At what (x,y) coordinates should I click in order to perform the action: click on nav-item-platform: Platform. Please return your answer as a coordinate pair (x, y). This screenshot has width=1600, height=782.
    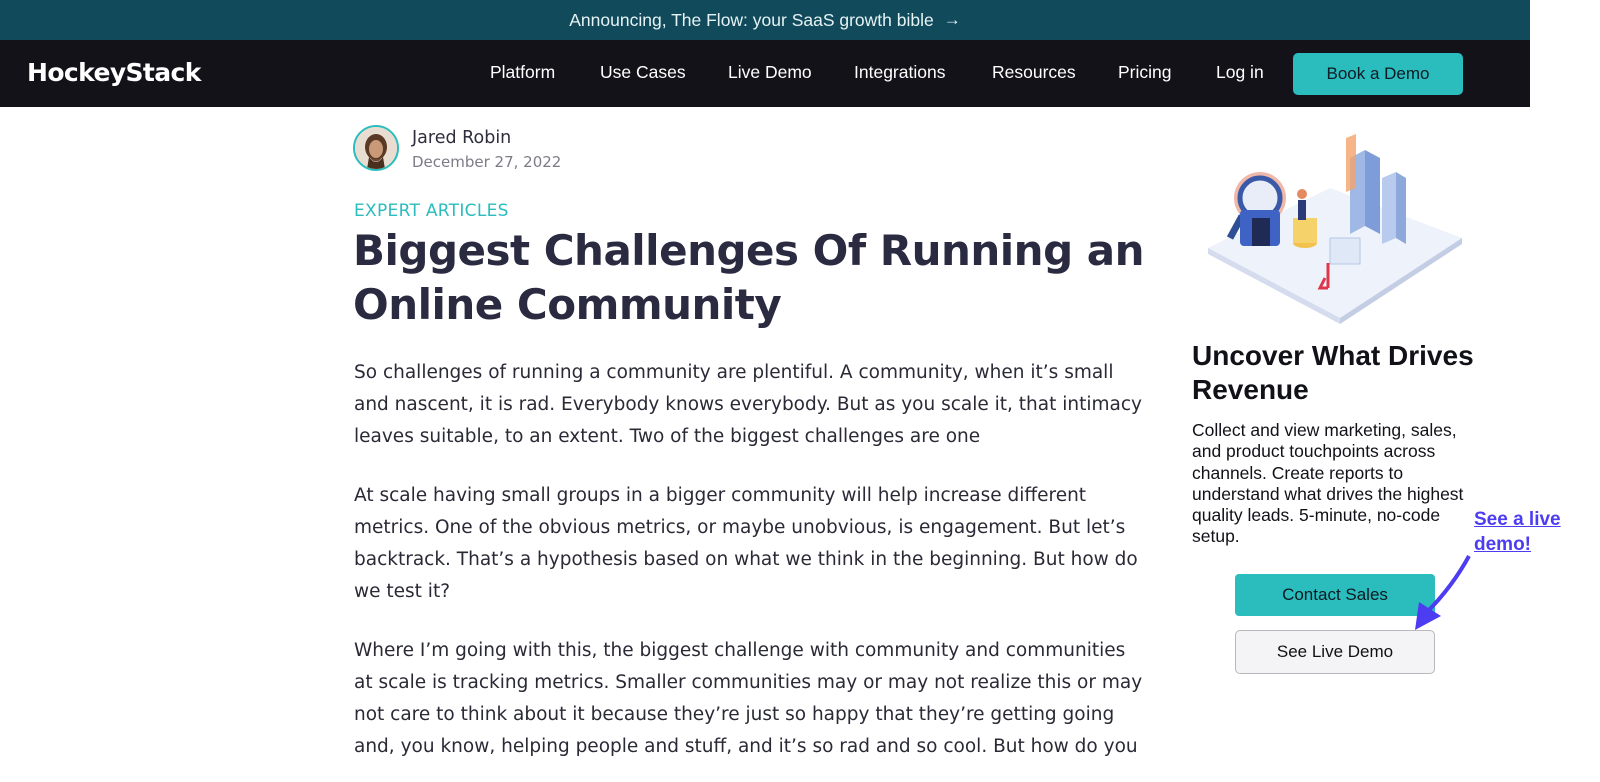
    Looking at the image, I should click on (522, 72).